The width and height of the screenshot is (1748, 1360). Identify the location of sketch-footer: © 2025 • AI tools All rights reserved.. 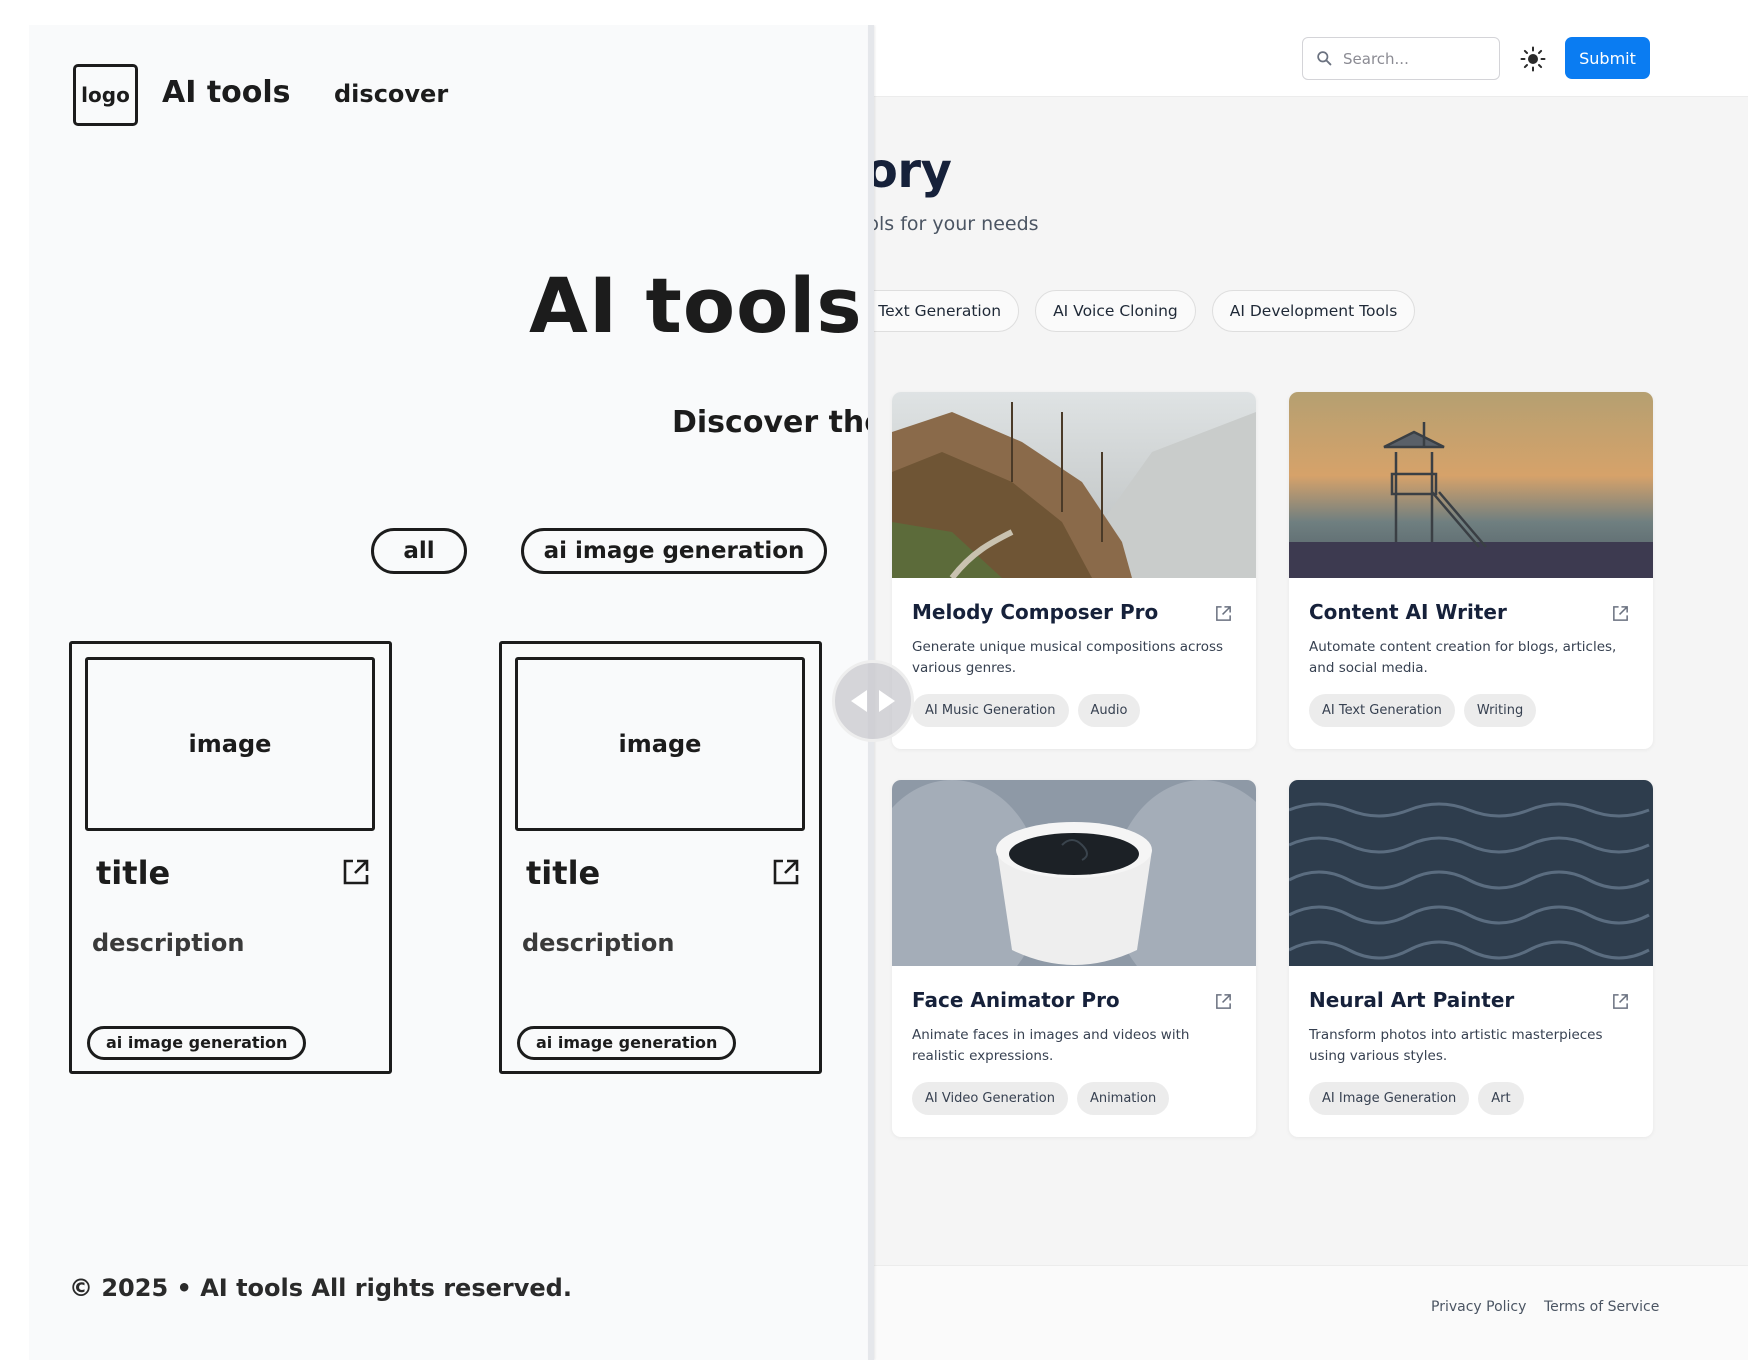
(320, 1288).